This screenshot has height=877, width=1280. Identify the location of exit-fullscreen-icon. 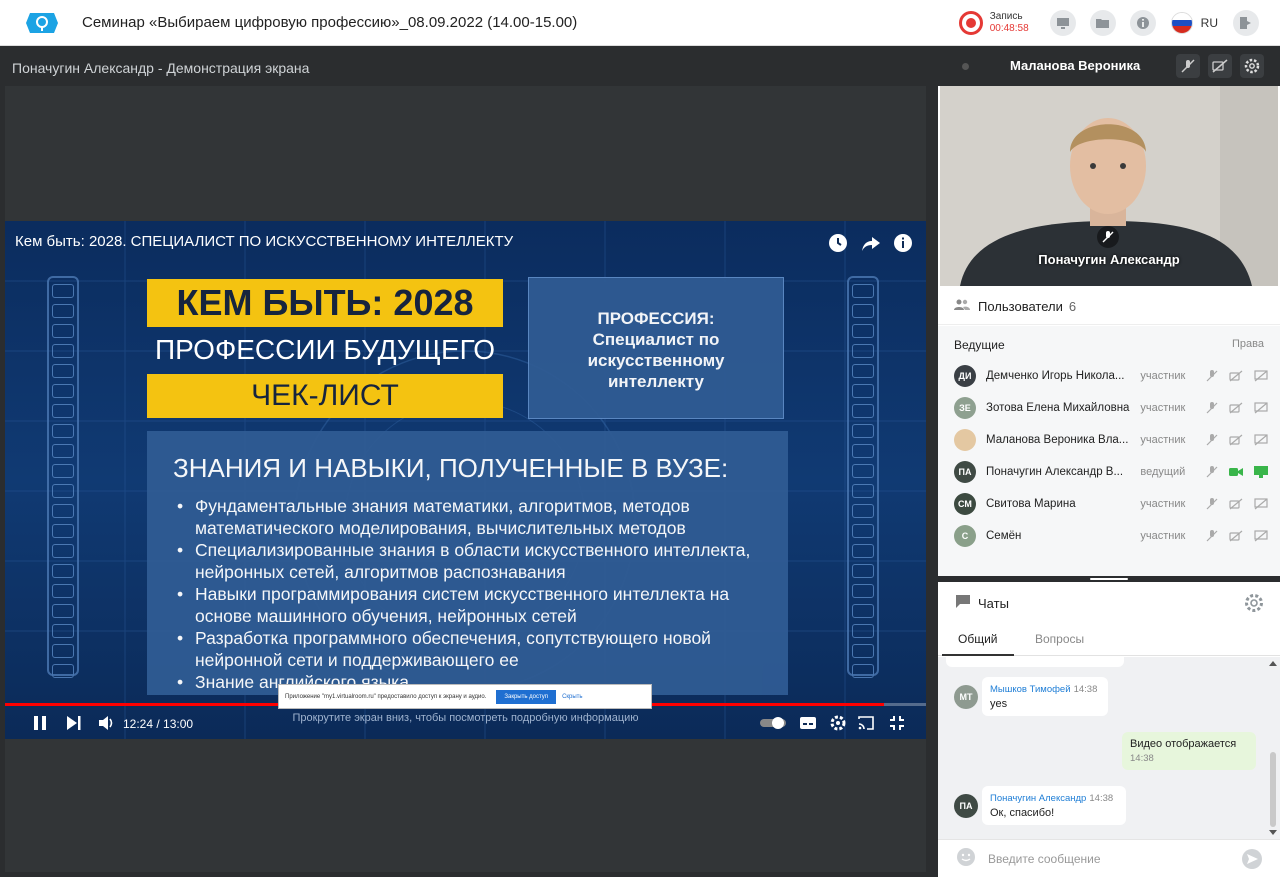
(897, 724).